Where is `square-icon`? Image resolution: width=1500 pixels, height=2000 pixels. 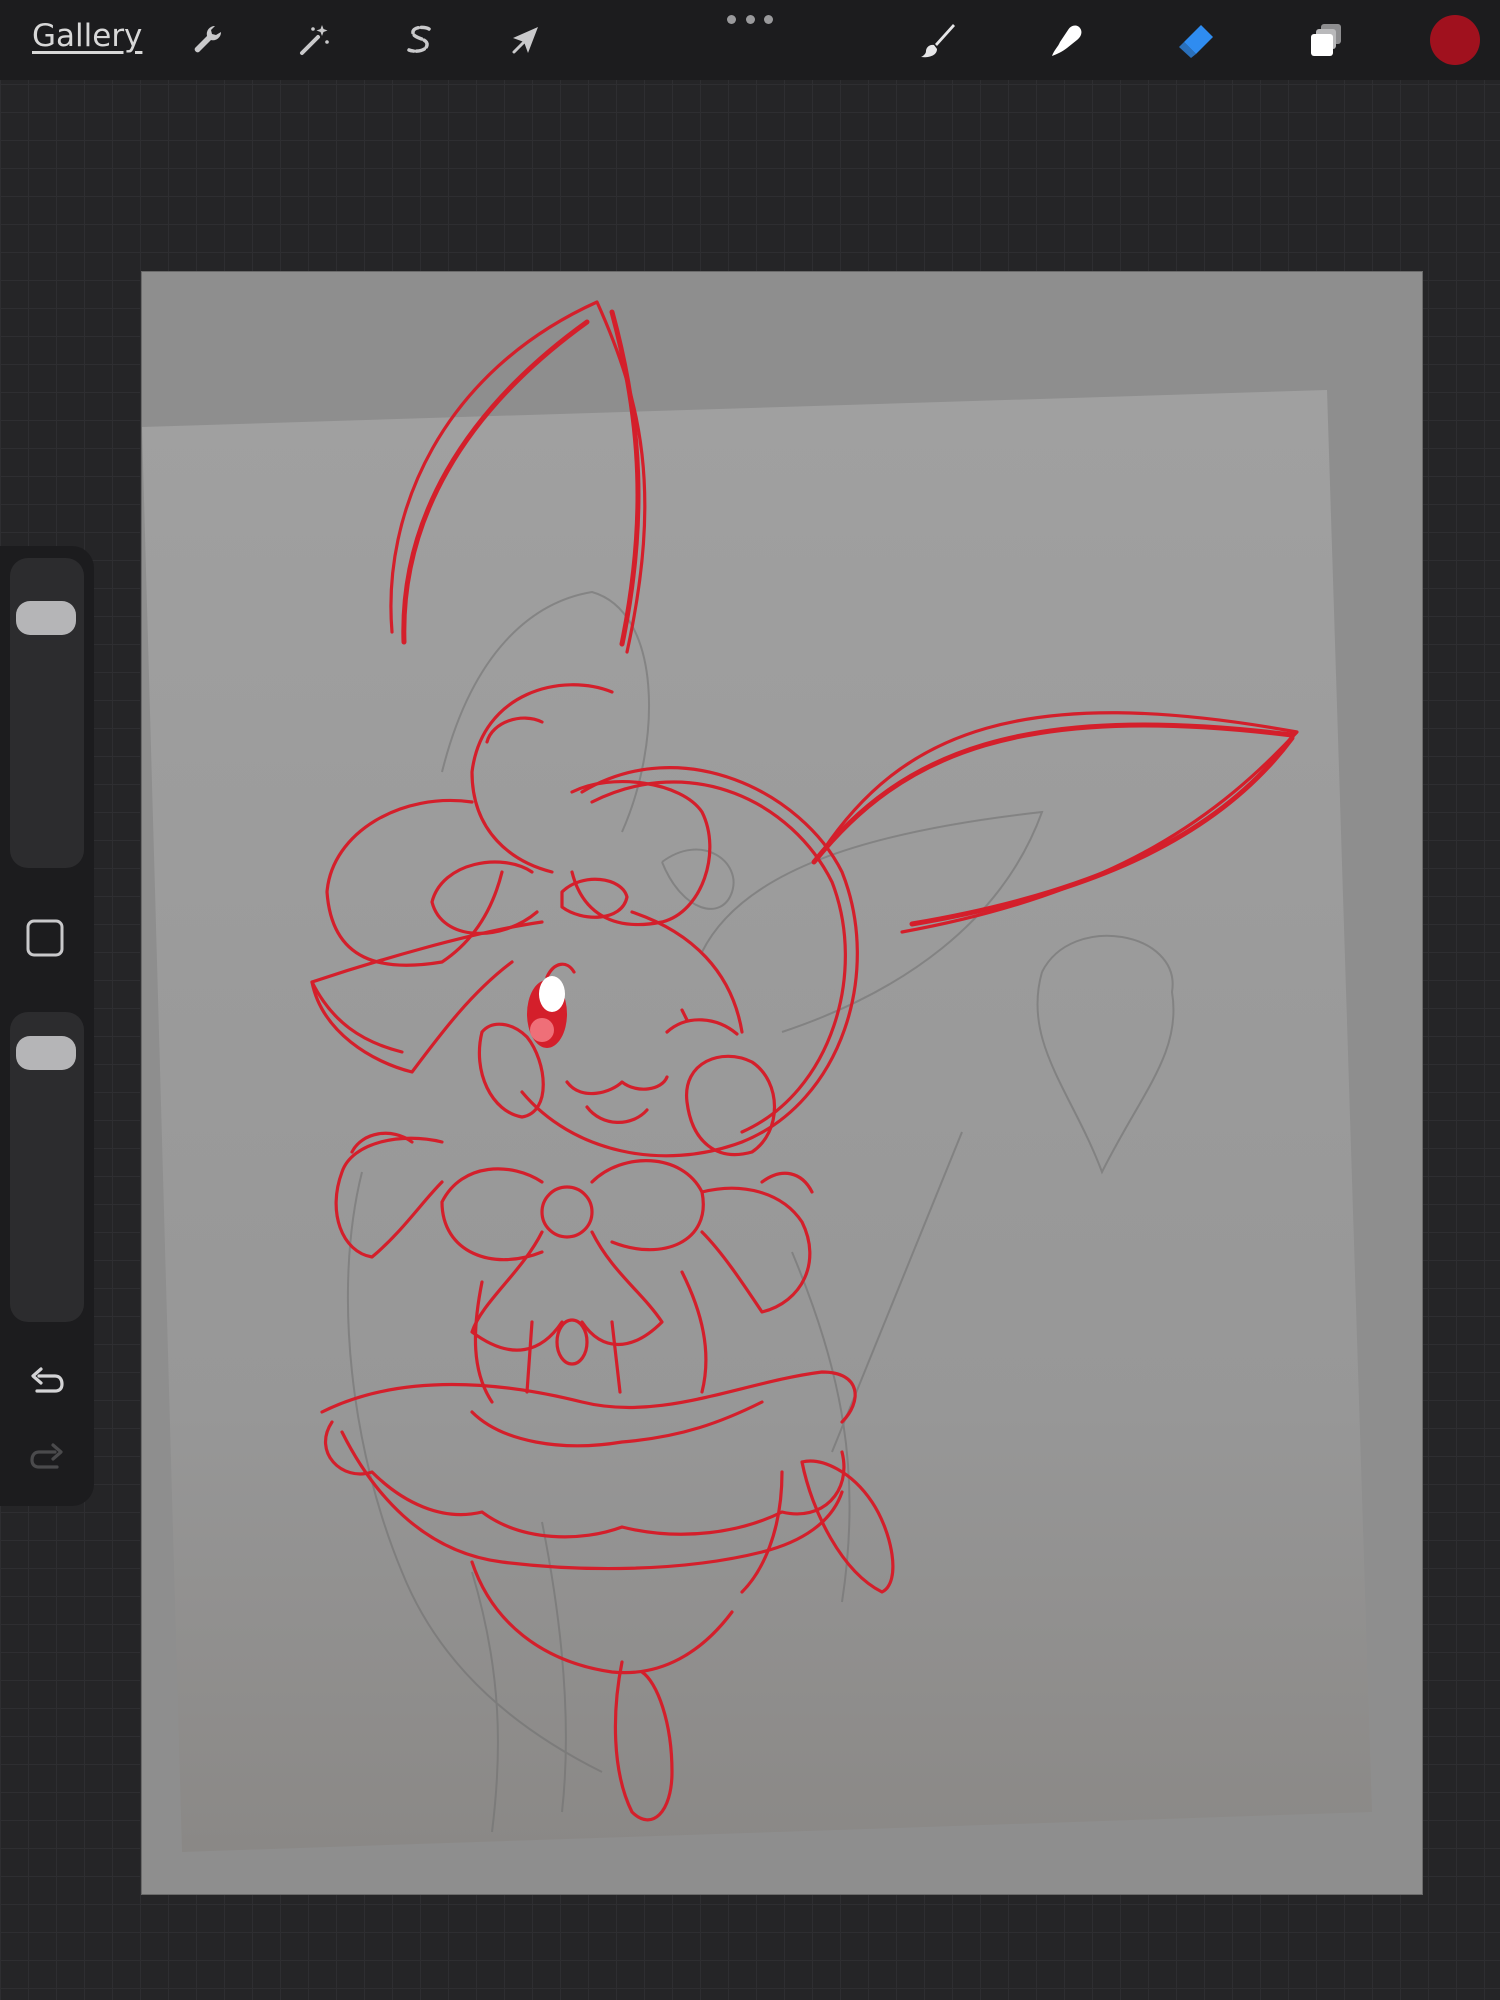 square-icon is located at coordinates (45, 938).